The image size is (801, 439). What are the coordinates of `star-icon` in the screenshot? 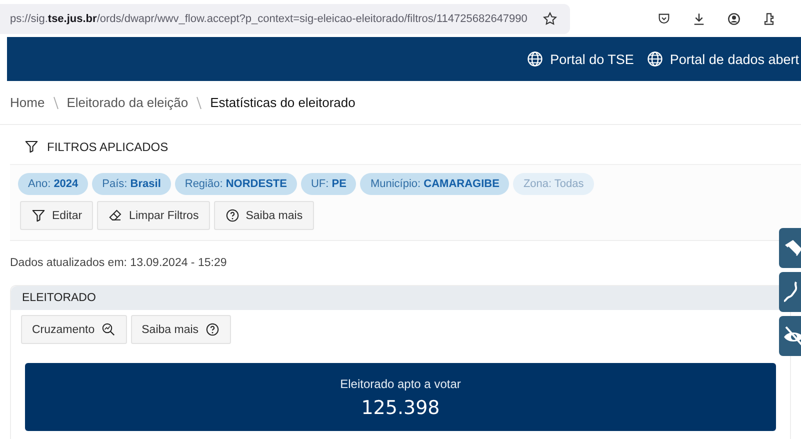 It's located at (550, 18).